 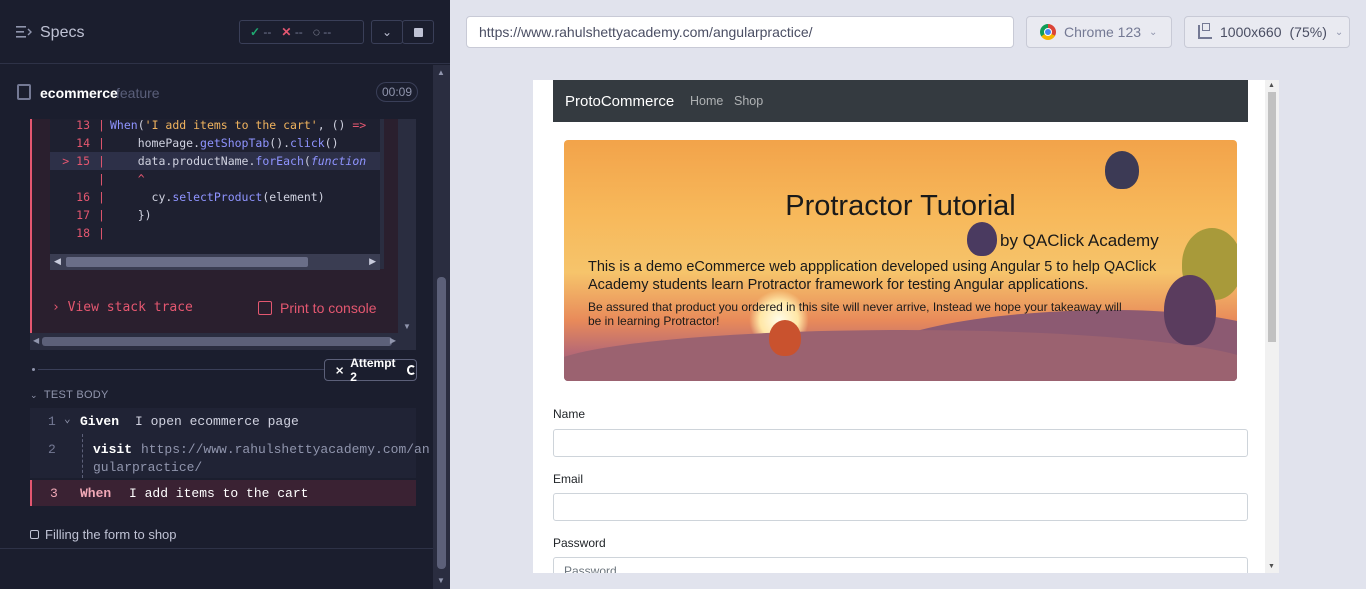 I want to click on expand-collapse-button: ⌄, so click(x=387, y=32).